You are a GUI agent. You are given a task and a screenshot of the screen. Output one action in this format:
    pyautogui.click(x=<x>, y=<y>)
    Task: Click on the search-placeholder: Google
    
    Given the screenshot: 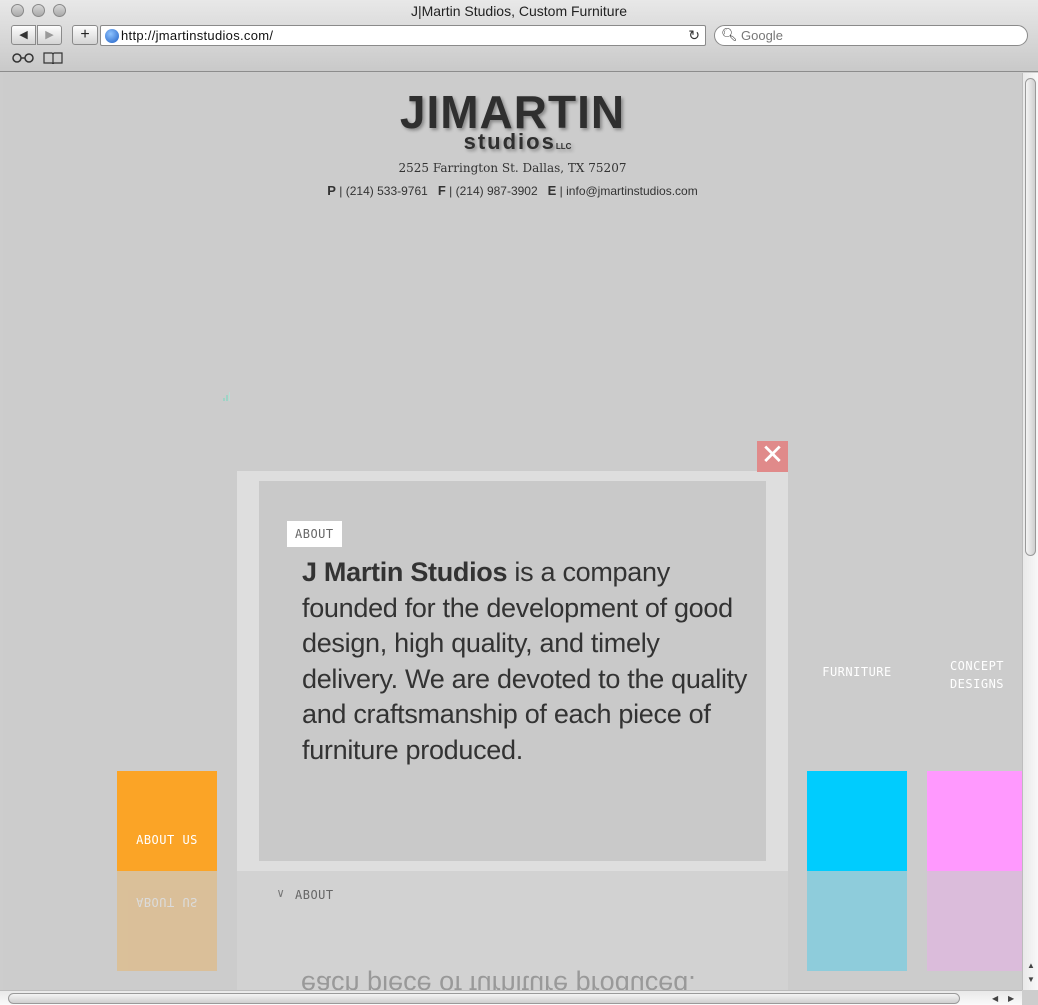 What is the action you would take?
    pyautogui.click(x=762, y=35)
    